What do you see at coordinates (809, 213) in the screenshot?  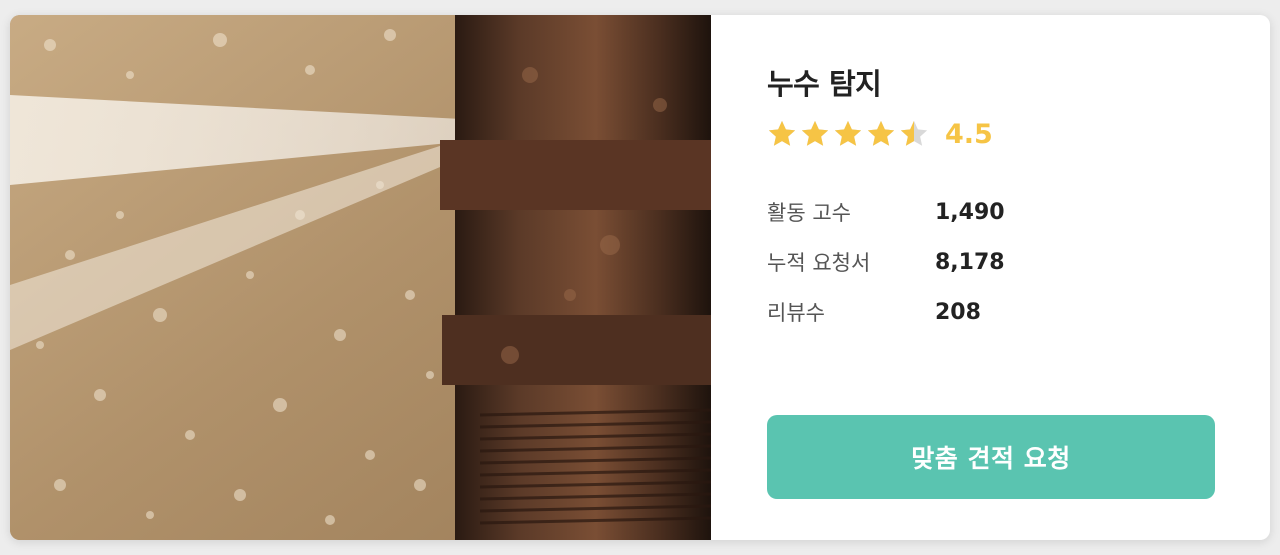 I see `stat-label: 활동 고수` at bounding box center [809, 213].